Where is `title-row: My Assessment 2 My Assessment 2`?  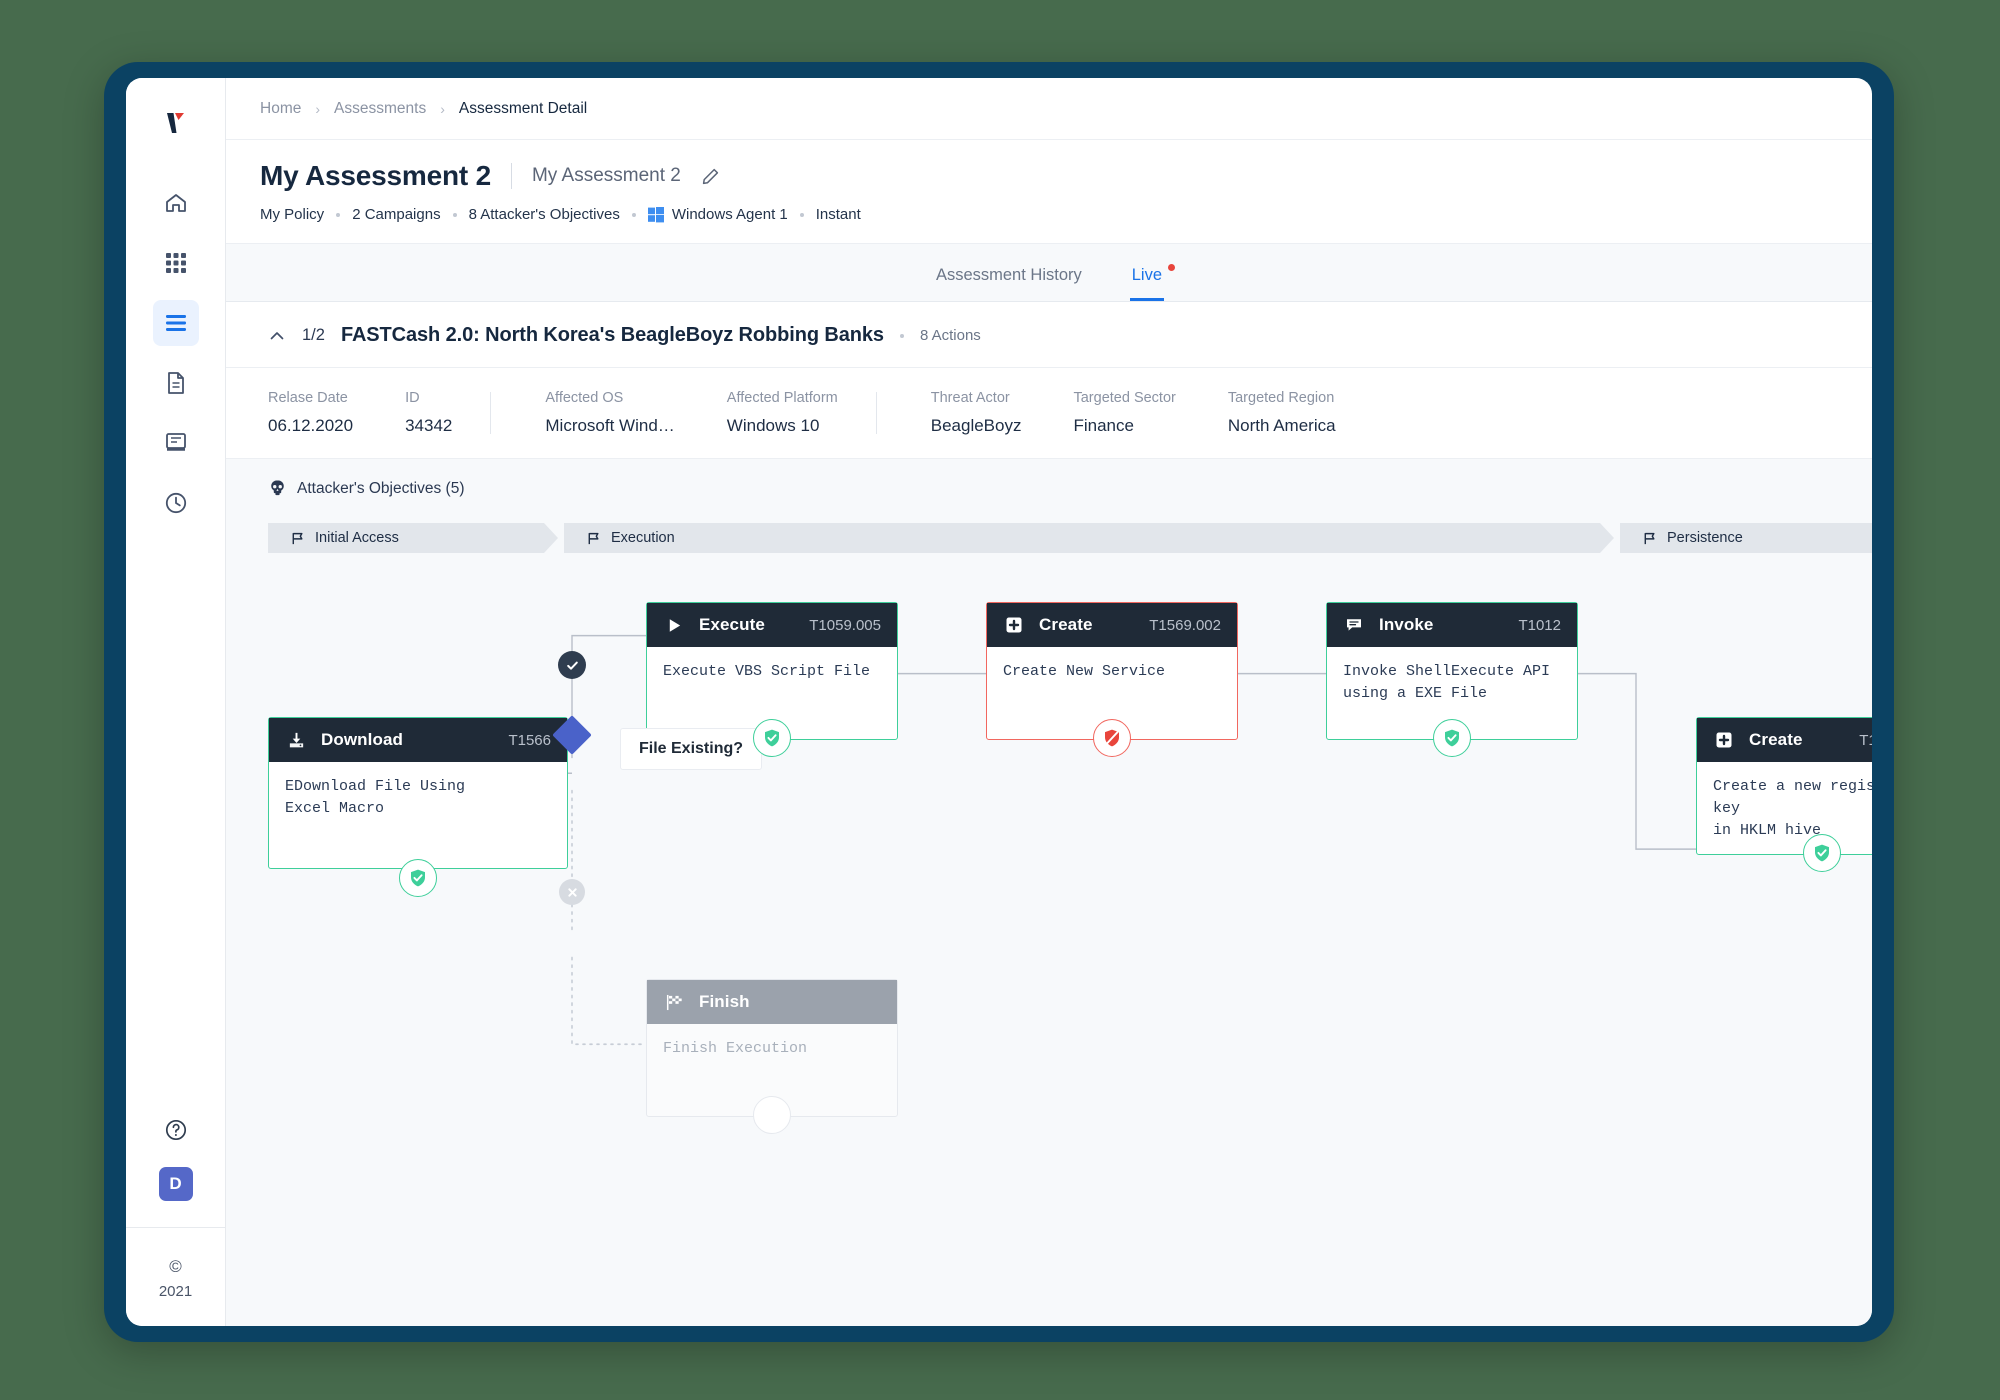
title-row: My Assessment 2 My Assessment 2 is located at coordinates (1049, 176).